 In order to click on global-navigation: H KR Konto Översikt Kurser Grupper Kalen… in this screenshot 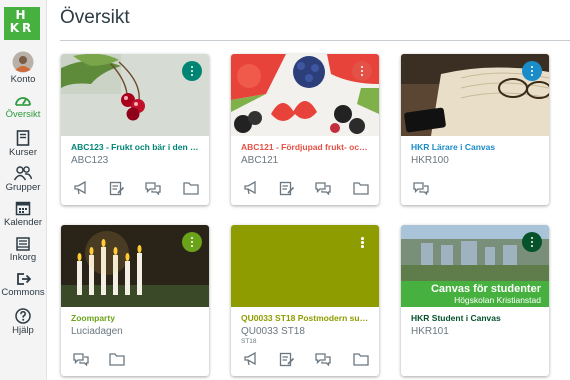, I will do `click(23, 190)`.